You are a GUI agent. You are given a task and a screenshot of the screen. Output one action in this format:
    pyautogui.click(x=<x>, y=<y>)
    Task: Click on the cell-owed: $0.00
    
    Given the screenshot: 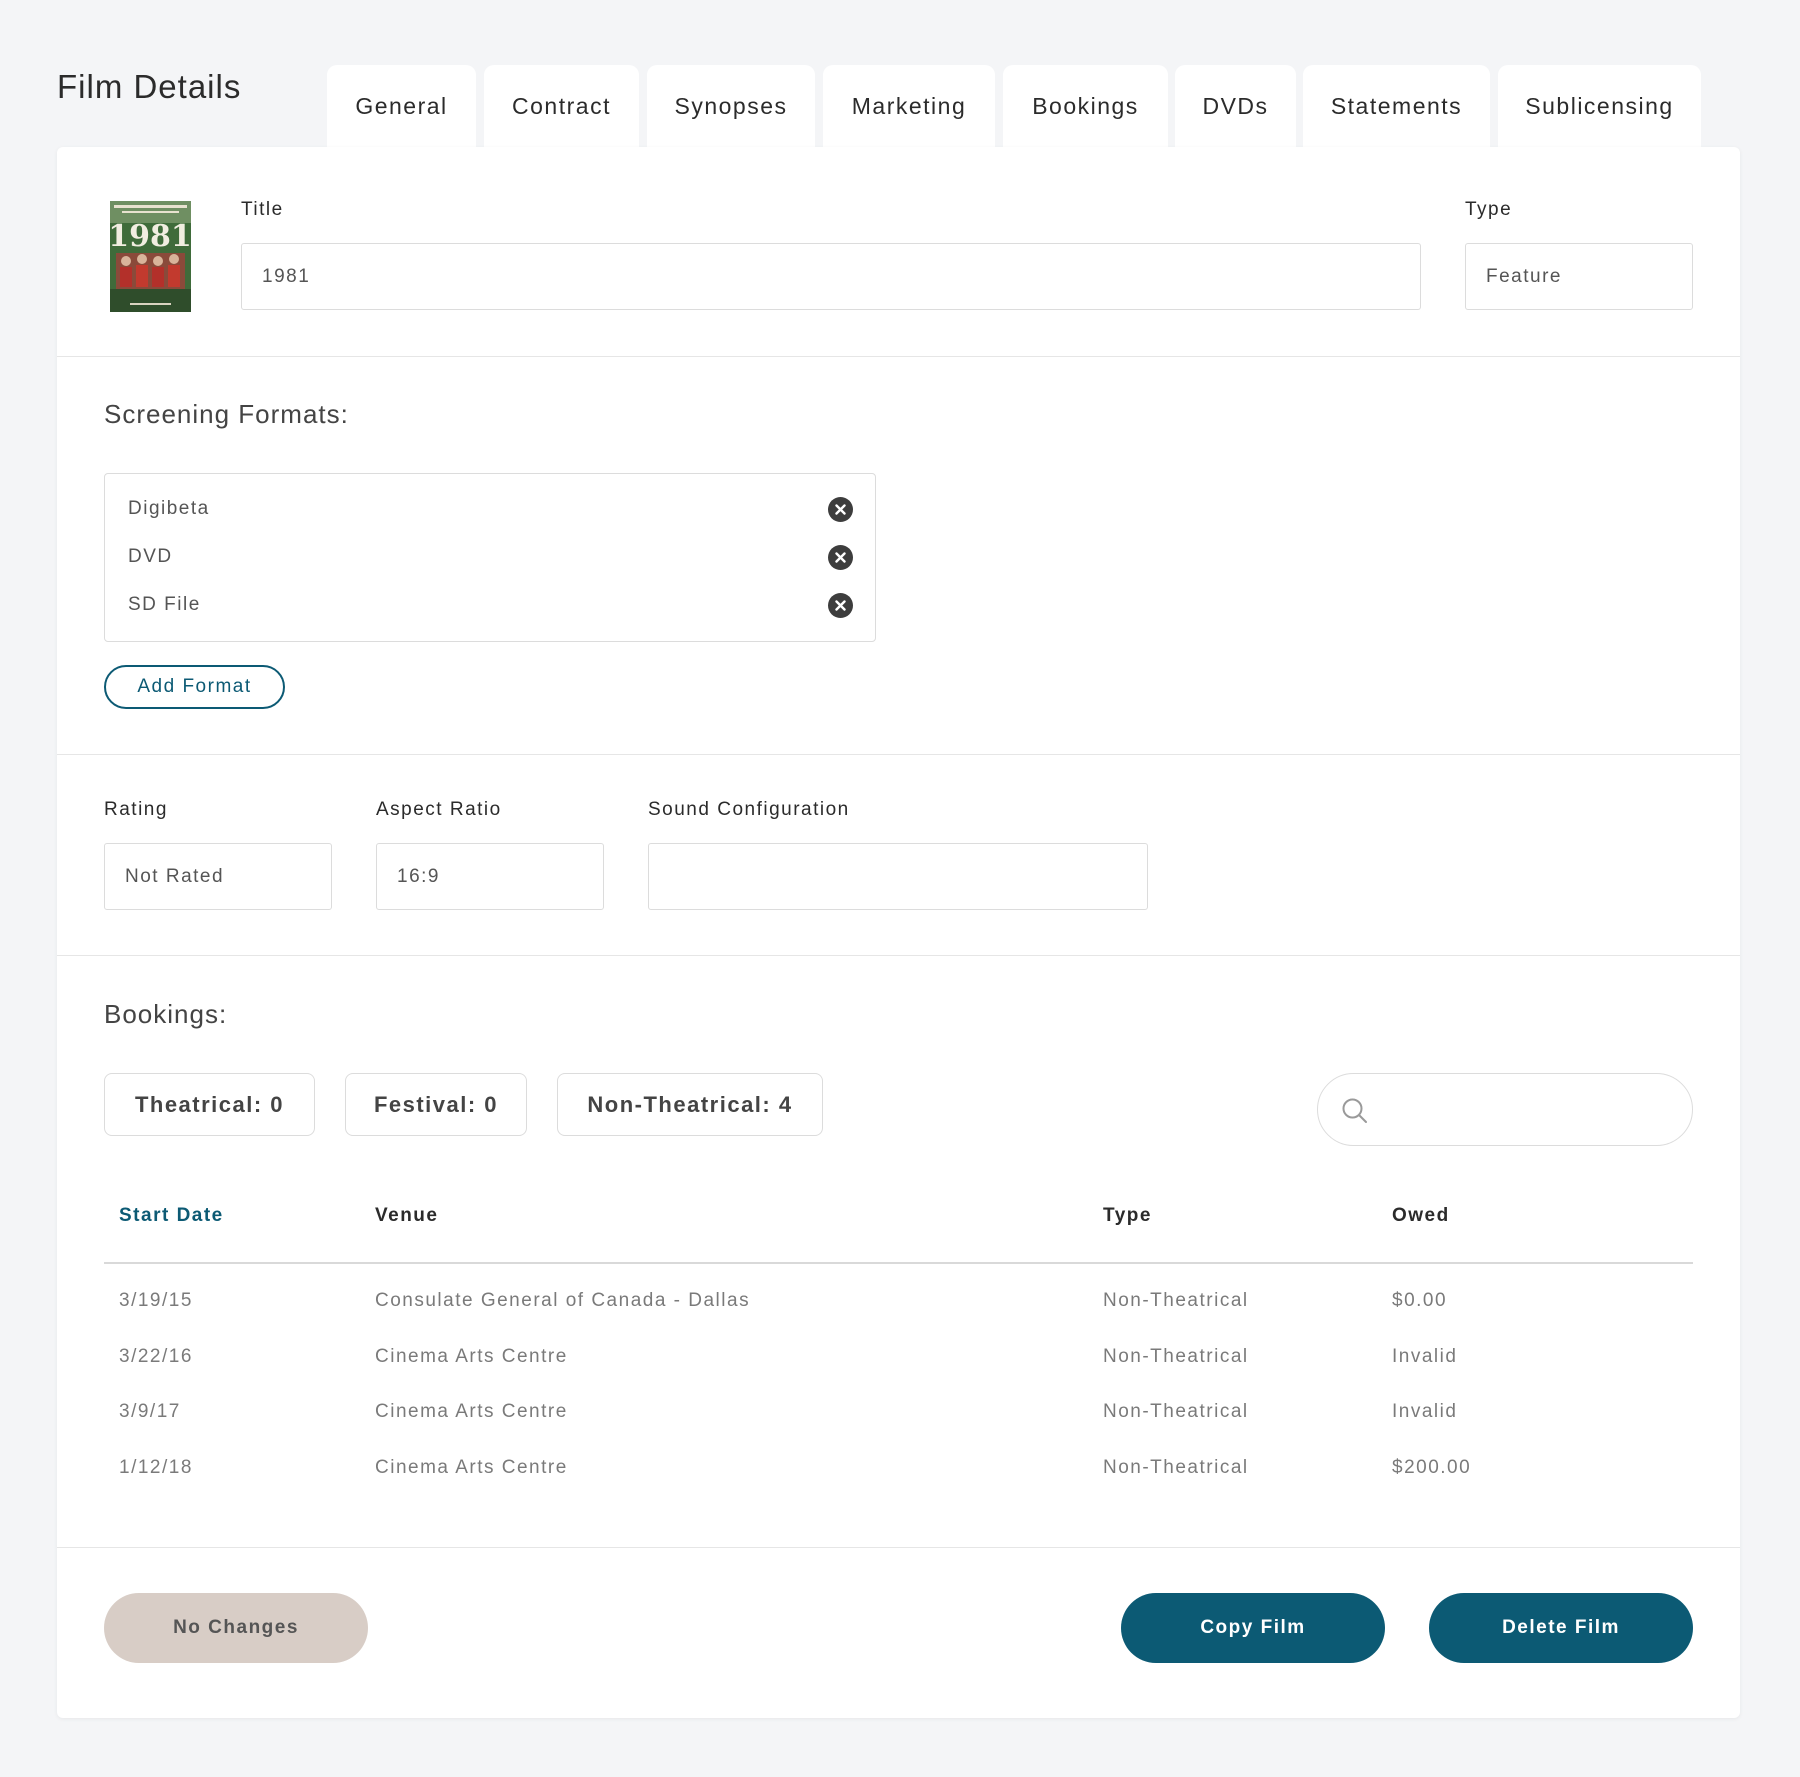 What is the action you would take?
    pyautogui.click(x=1420, y=1300)
    